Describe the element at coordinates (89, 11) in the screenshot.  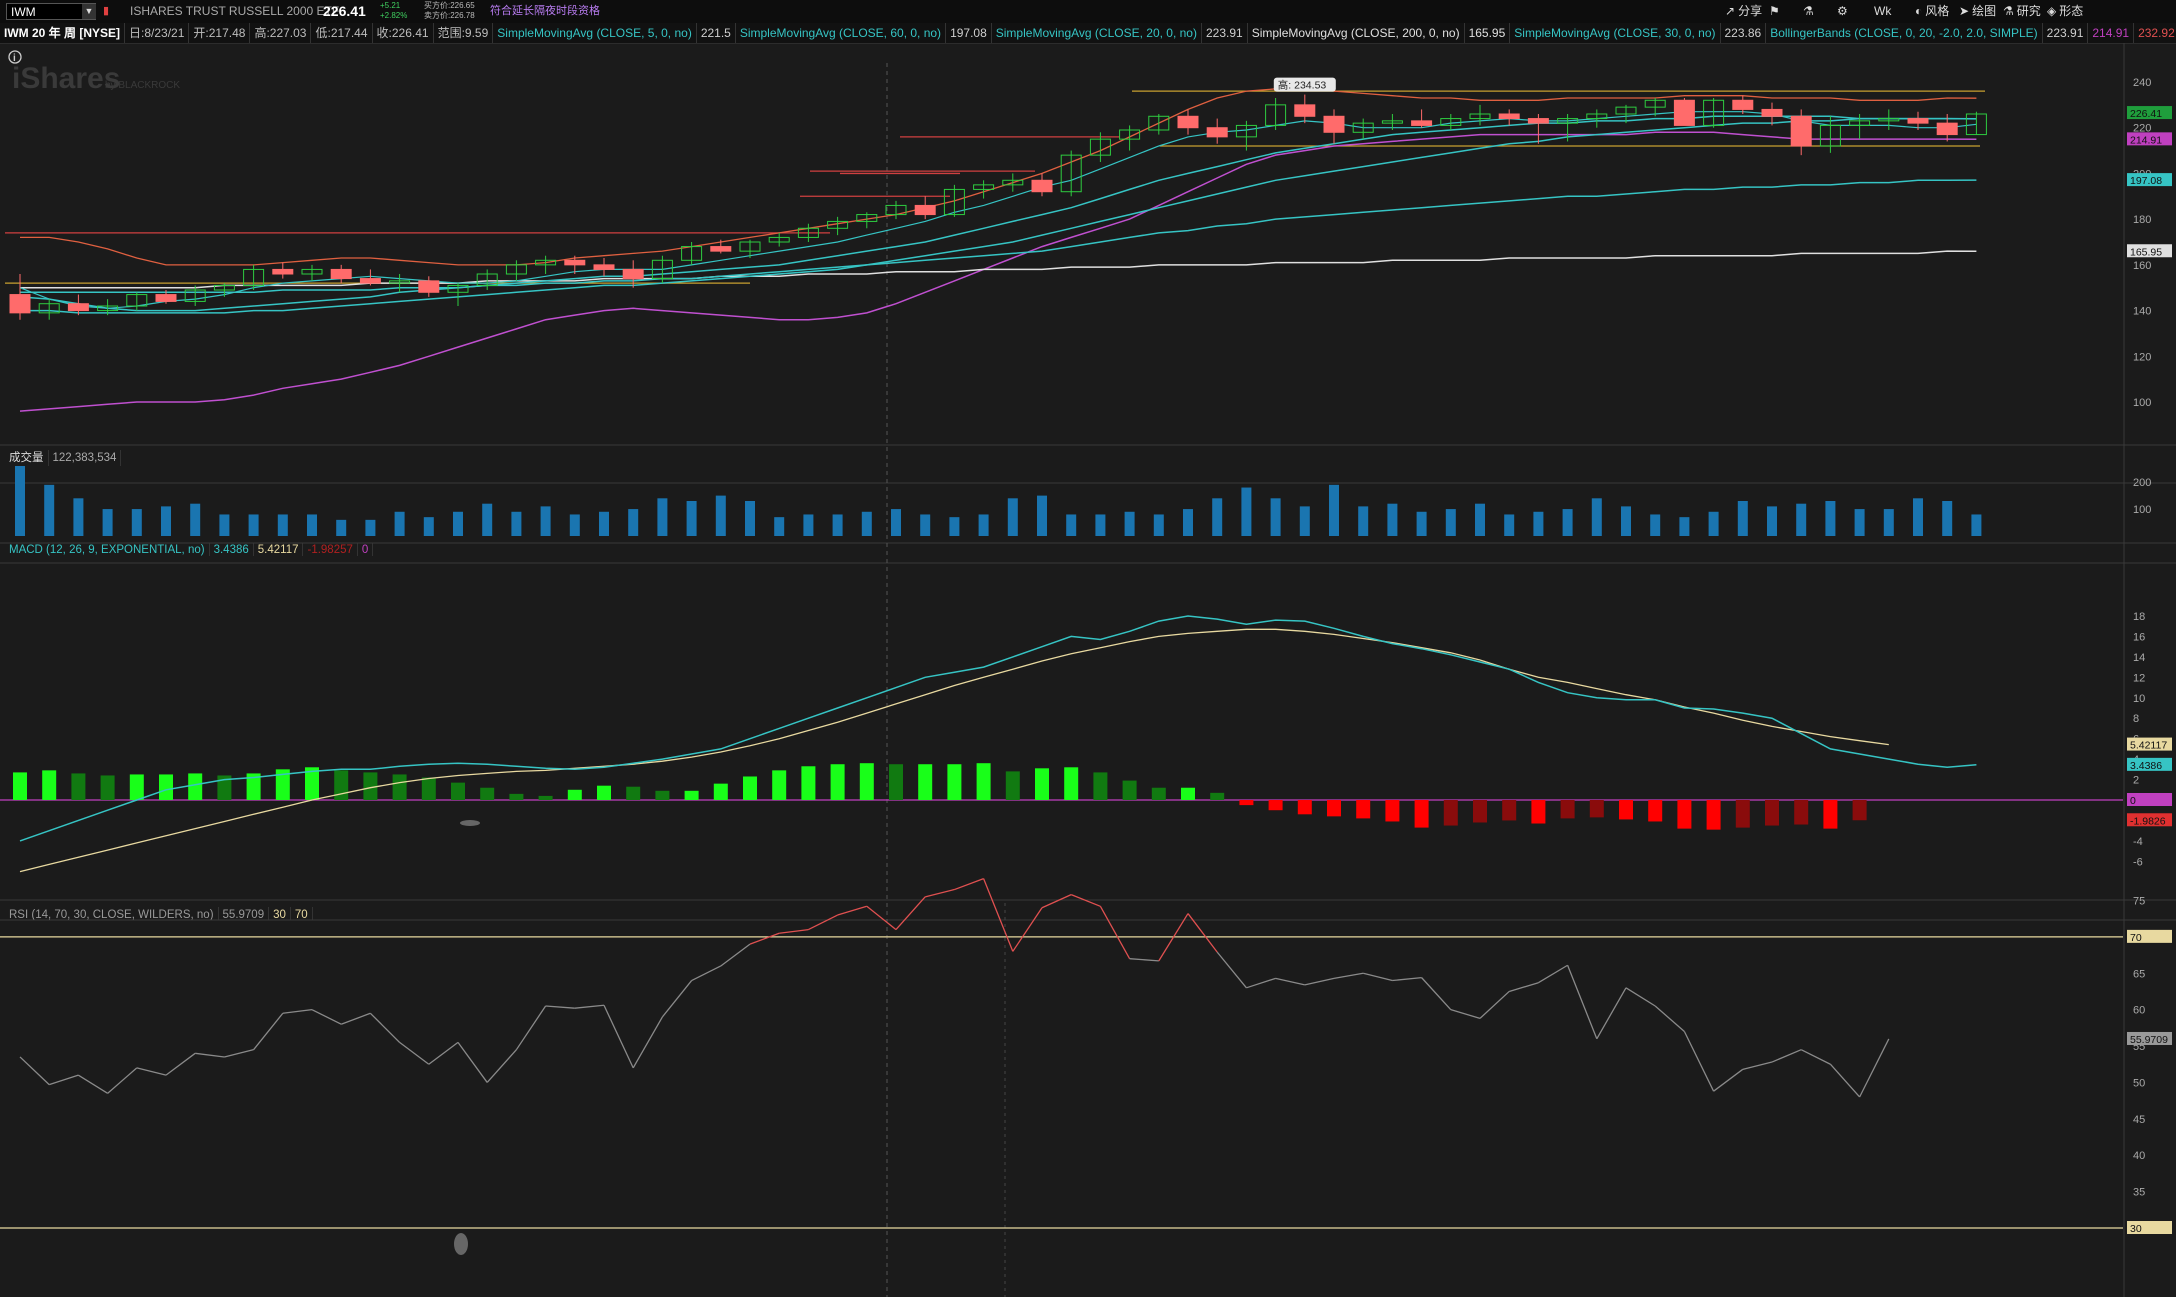
I see `symbol-dropdown-icon: ▼` at that location.